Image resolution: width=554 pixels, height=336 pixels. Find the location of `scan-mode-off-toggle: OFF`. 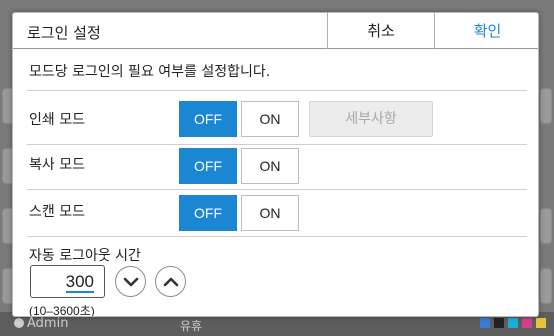

scan-mode-off-toggle: OFF is located at coordinates (208, 213).